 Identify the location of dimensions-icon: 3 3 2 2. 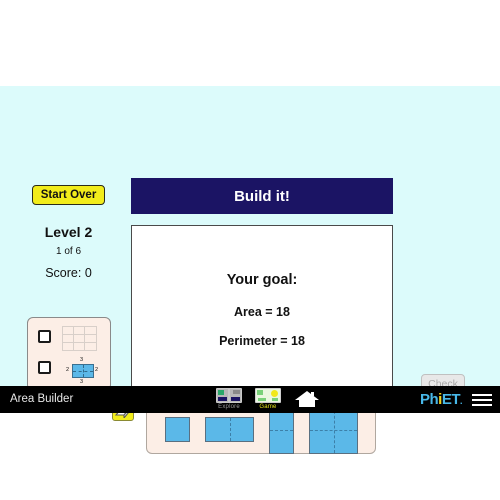
(82, 371).